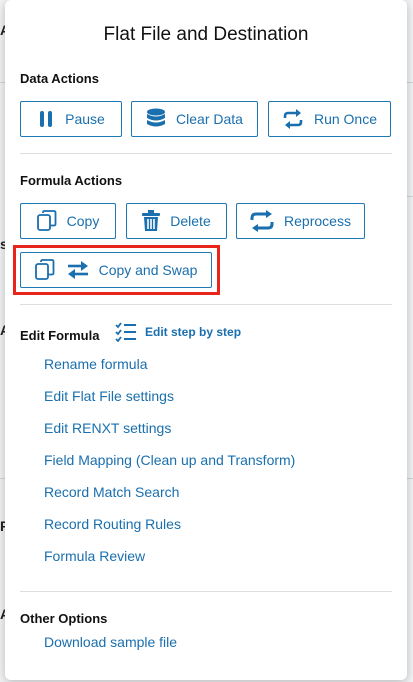  Describe the element at coordinates (110, 642) in the screenshot. I see `download-sample-file-link: Download sample file` at that location.